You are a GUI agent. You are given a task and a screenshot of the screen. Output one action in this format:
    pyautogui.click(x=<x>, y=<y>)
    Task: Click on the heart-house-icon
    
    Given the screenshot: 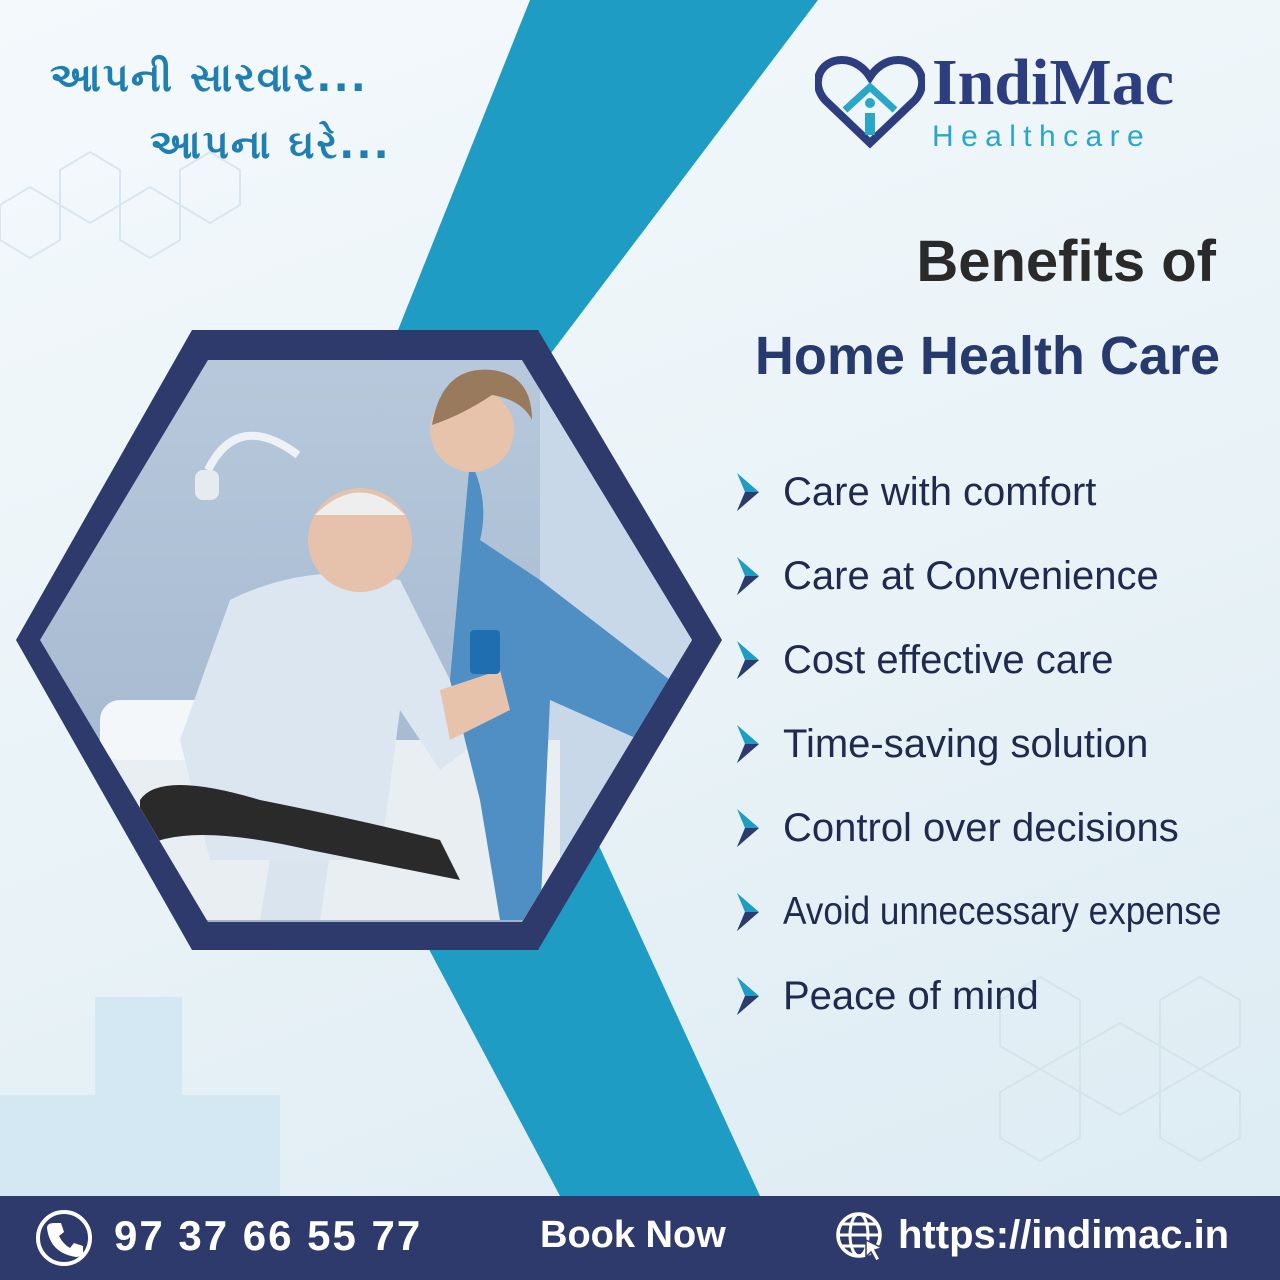 What is the action you would take?
    pyautogui.click(x=870, y=102)
    